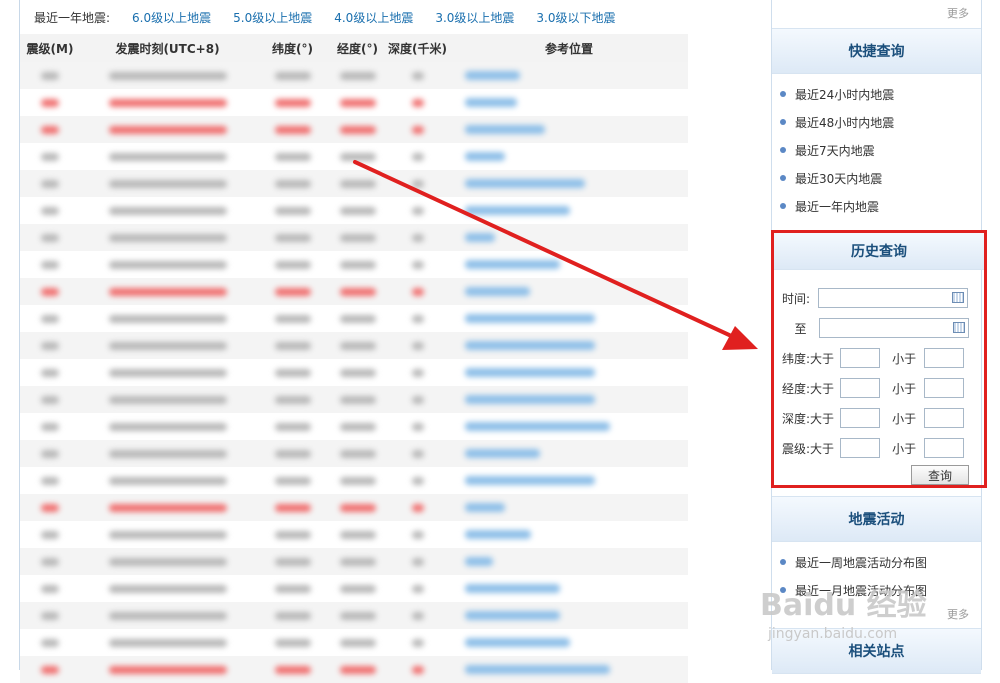  Describe the element at coordinates (568, 48) in the screenshot. I see `header-location: 参考位置` at that location.